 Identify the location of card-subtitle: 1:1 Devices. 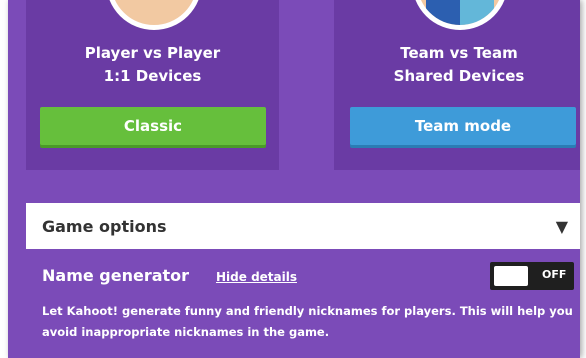
(152, 76).